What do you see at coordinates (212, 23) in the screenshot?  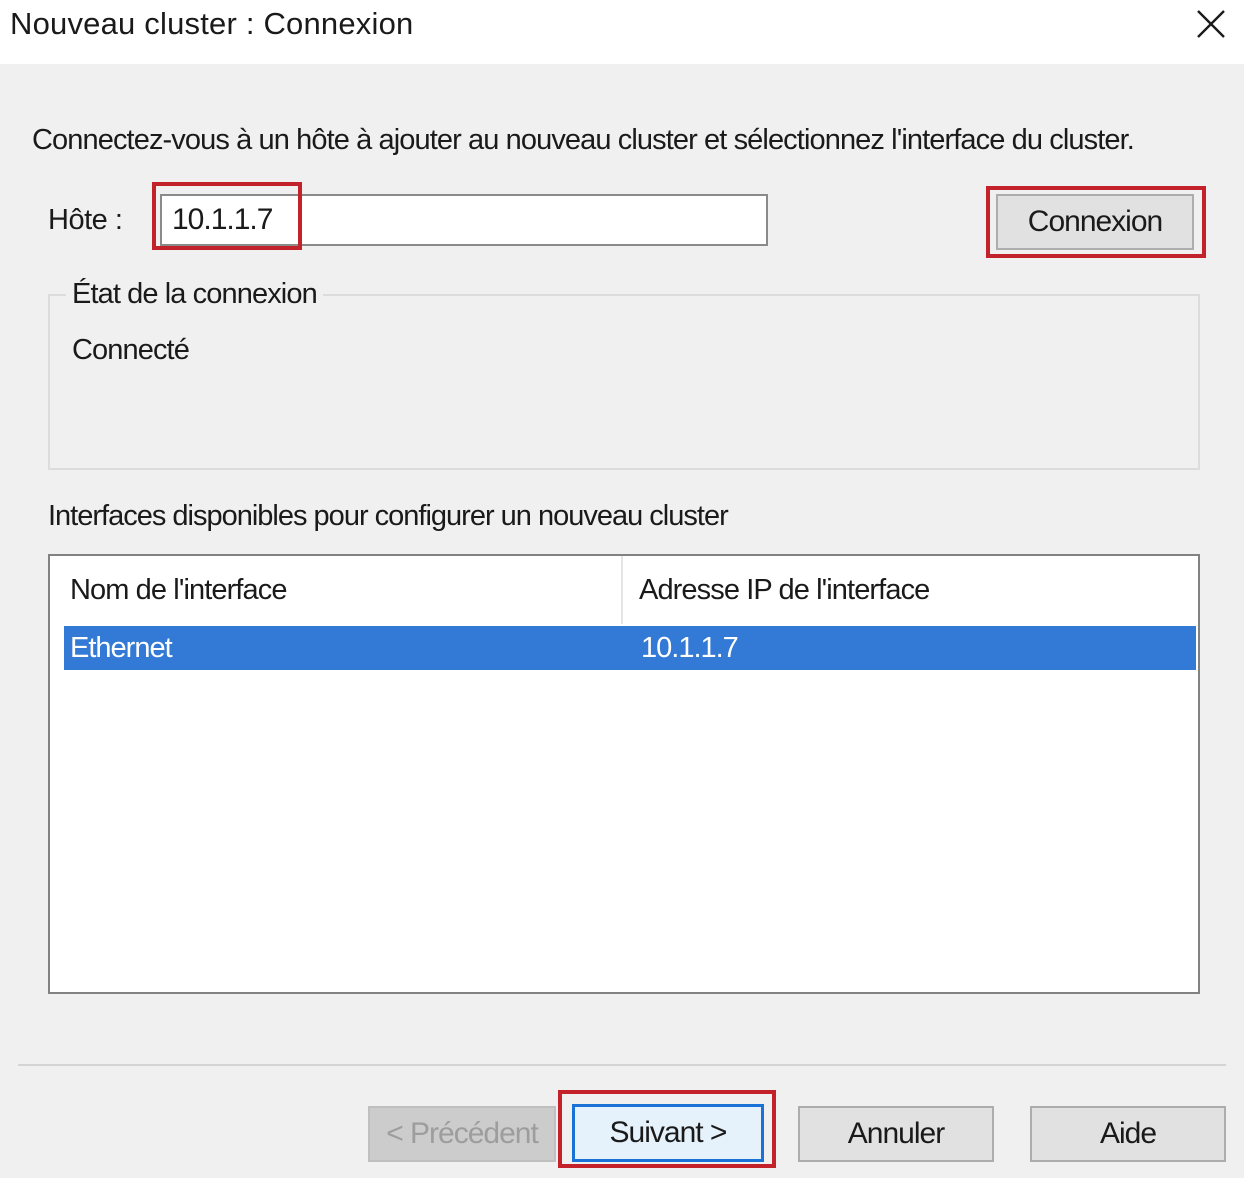 I see `window-title: Nouveau cluster : Connexion` at bounding box center [212, 23].